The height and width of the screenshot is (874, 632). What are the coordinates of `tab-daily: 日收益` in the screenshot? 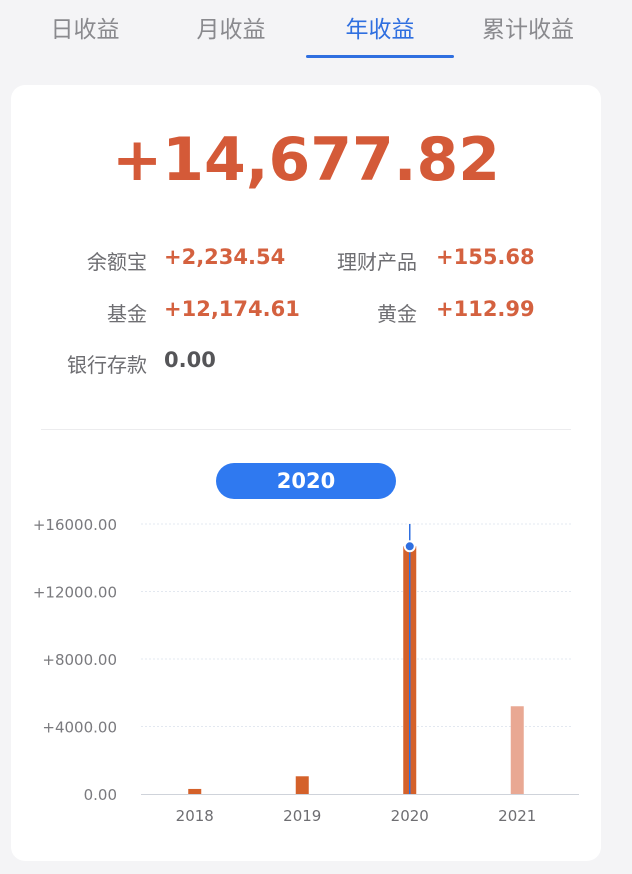 It's located at (85, 30).